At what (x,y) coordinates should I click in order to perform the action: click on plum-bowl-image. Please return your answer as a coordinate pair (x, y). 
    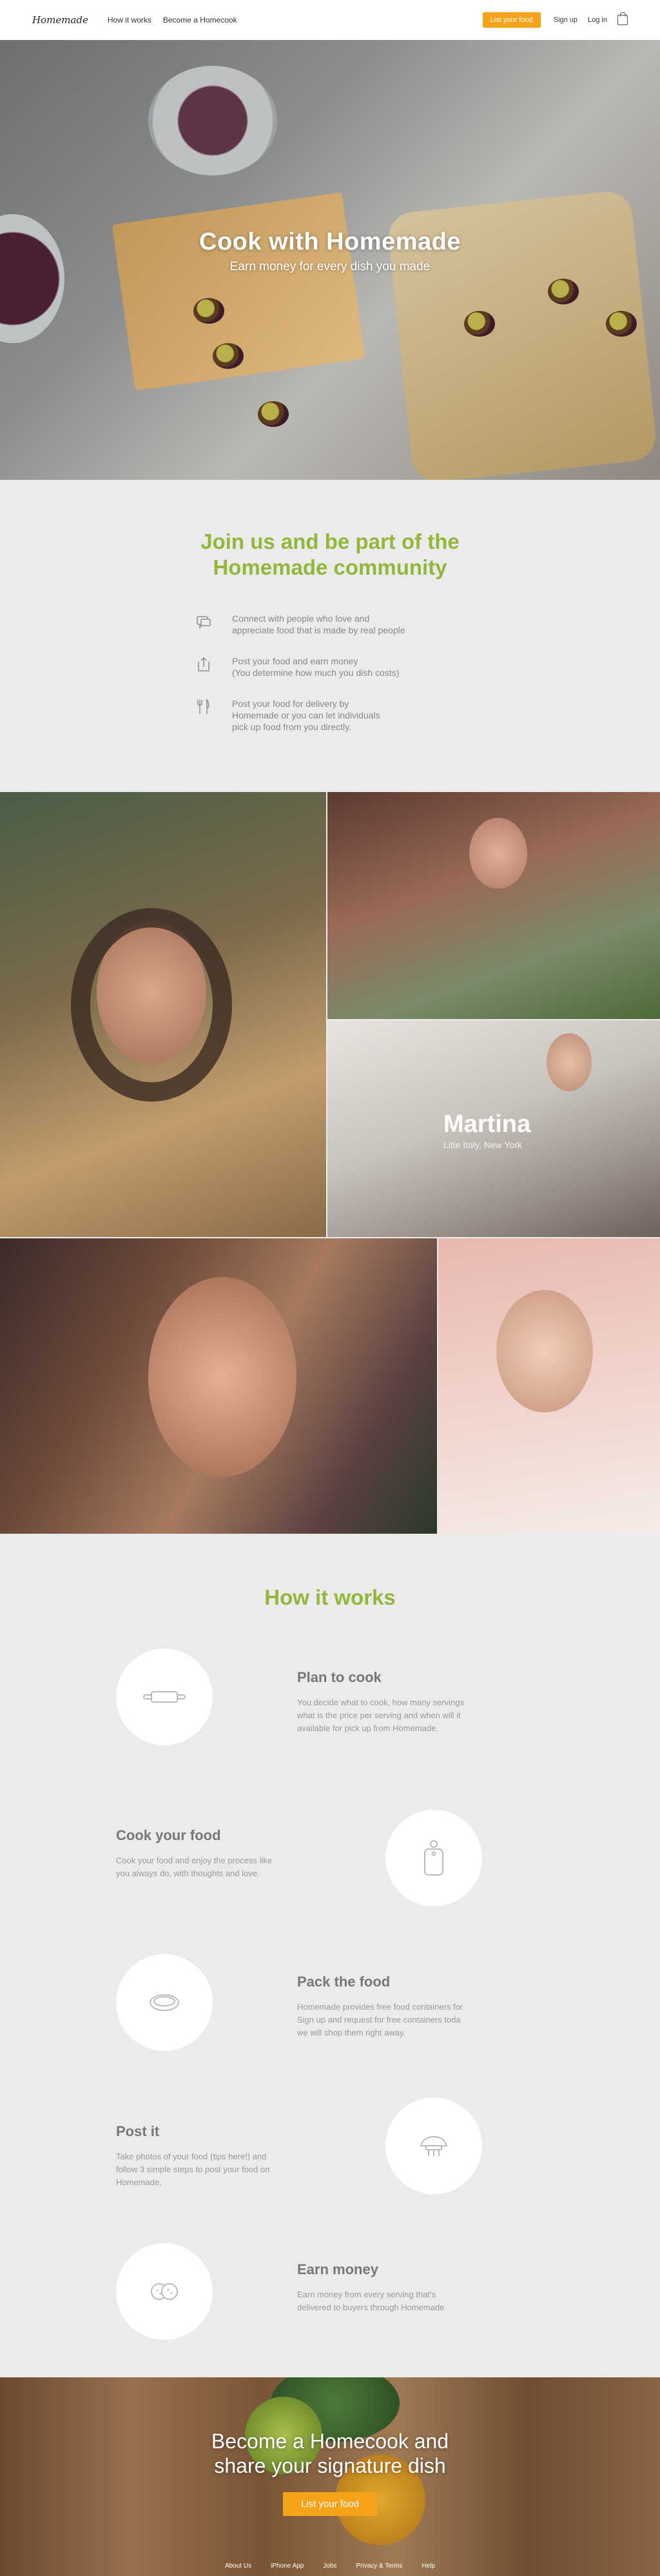
    Looking at the image, I should click on (212, 121).